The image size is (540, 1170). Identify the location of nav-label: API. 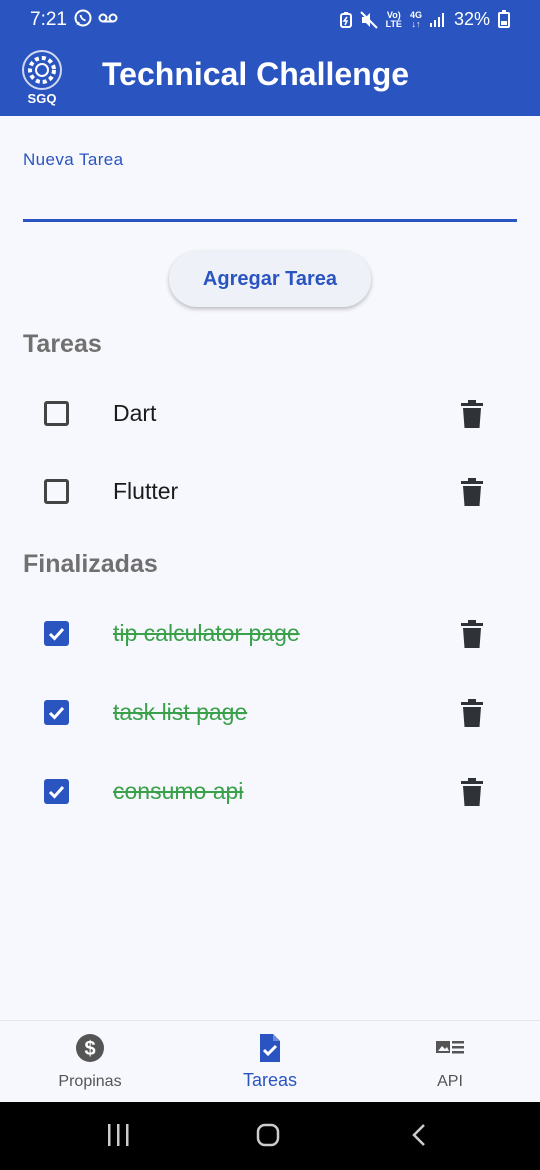
(450, 1081).